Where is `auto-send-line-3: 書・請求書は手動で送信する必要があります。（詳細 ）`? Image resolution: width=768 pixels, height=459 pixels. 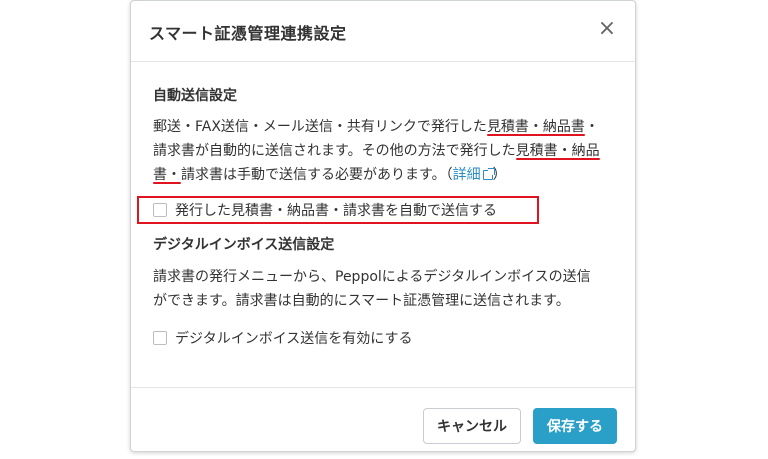
auto-send-line-3: 書・請求書は手動で送信する必要があります。（詳細 ） is located at coordinates (388, 175).